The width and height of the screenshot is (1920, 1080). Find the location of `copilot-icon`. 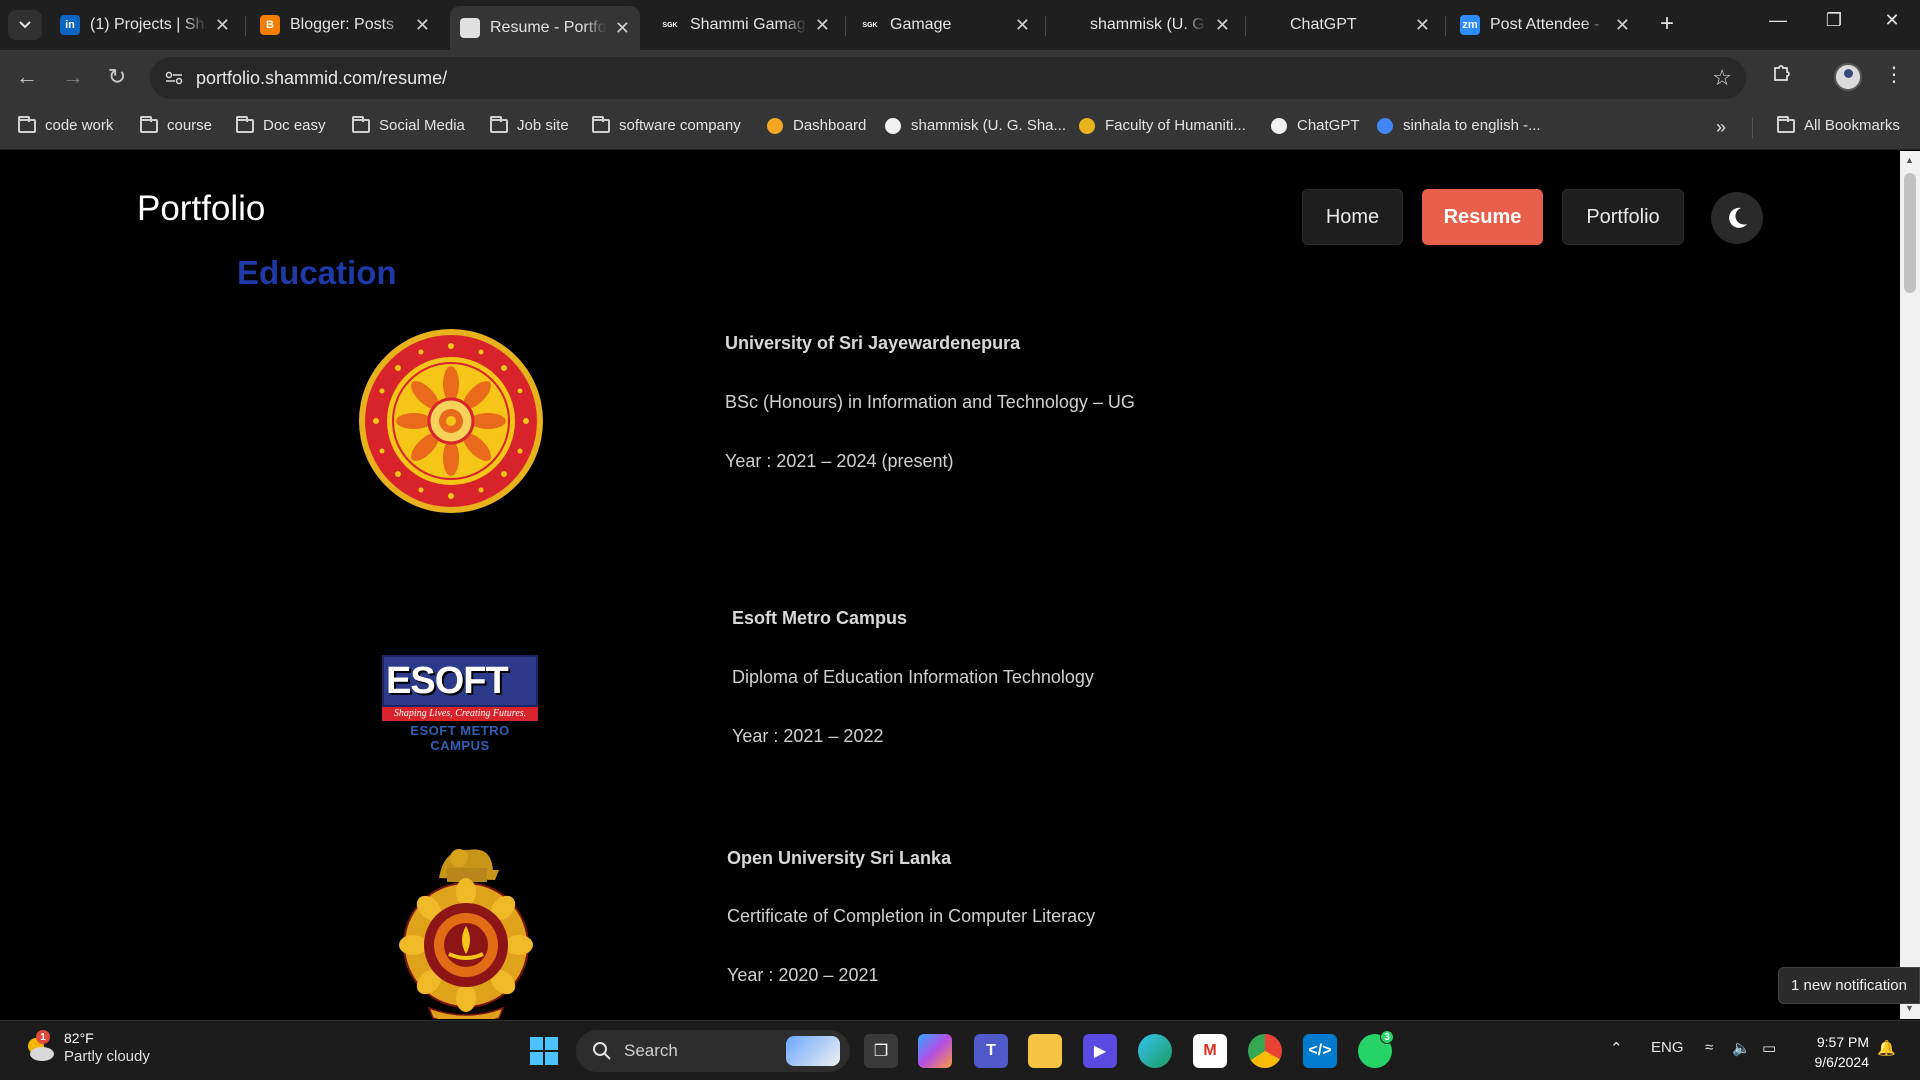

copilot-icon is located at coordinates (935, 1051).